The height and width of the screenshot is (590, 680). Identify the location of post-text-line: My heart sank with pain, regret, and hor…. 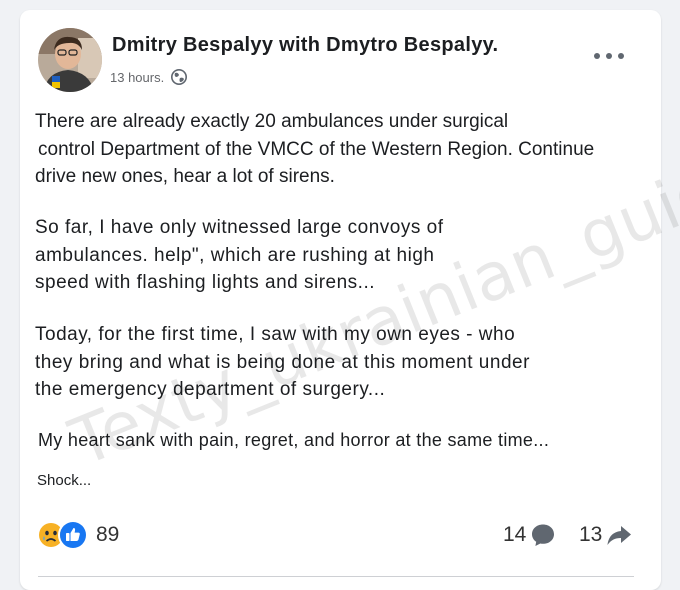
(294, 440).